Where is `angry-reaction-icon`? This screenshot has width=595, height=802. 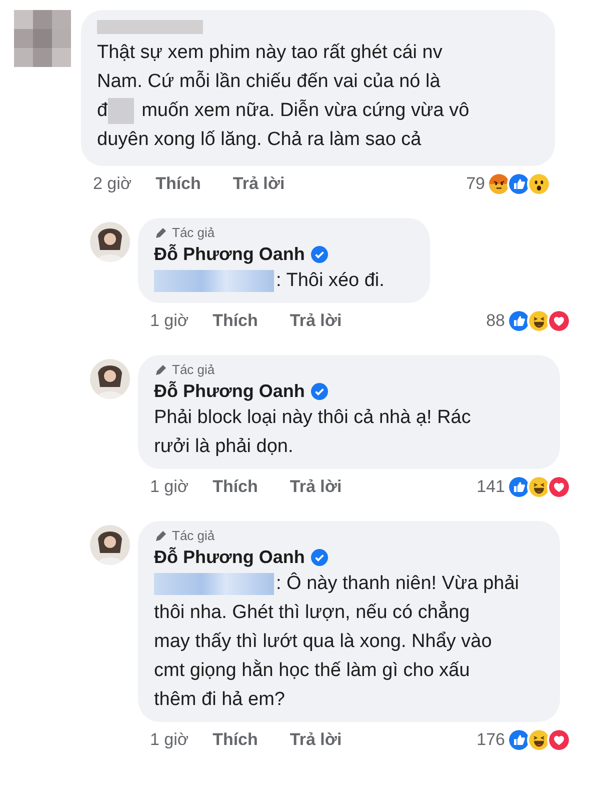 angry-reaction-icon is located at coordinates (499, 184).